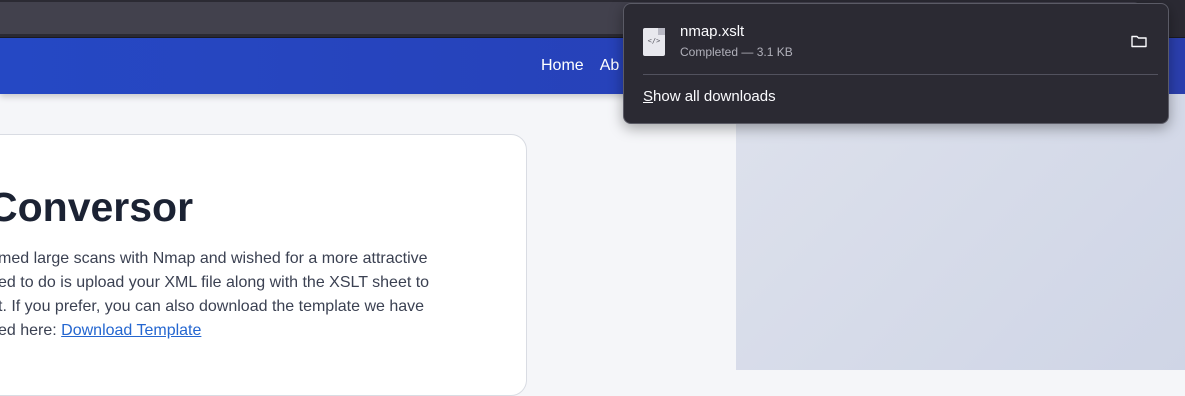 The width and height of the screenshot is (1185, 396). Describe the element at coordinates (588, 66) in the screenshot. I see `nav-links: Home Ab` at that location.